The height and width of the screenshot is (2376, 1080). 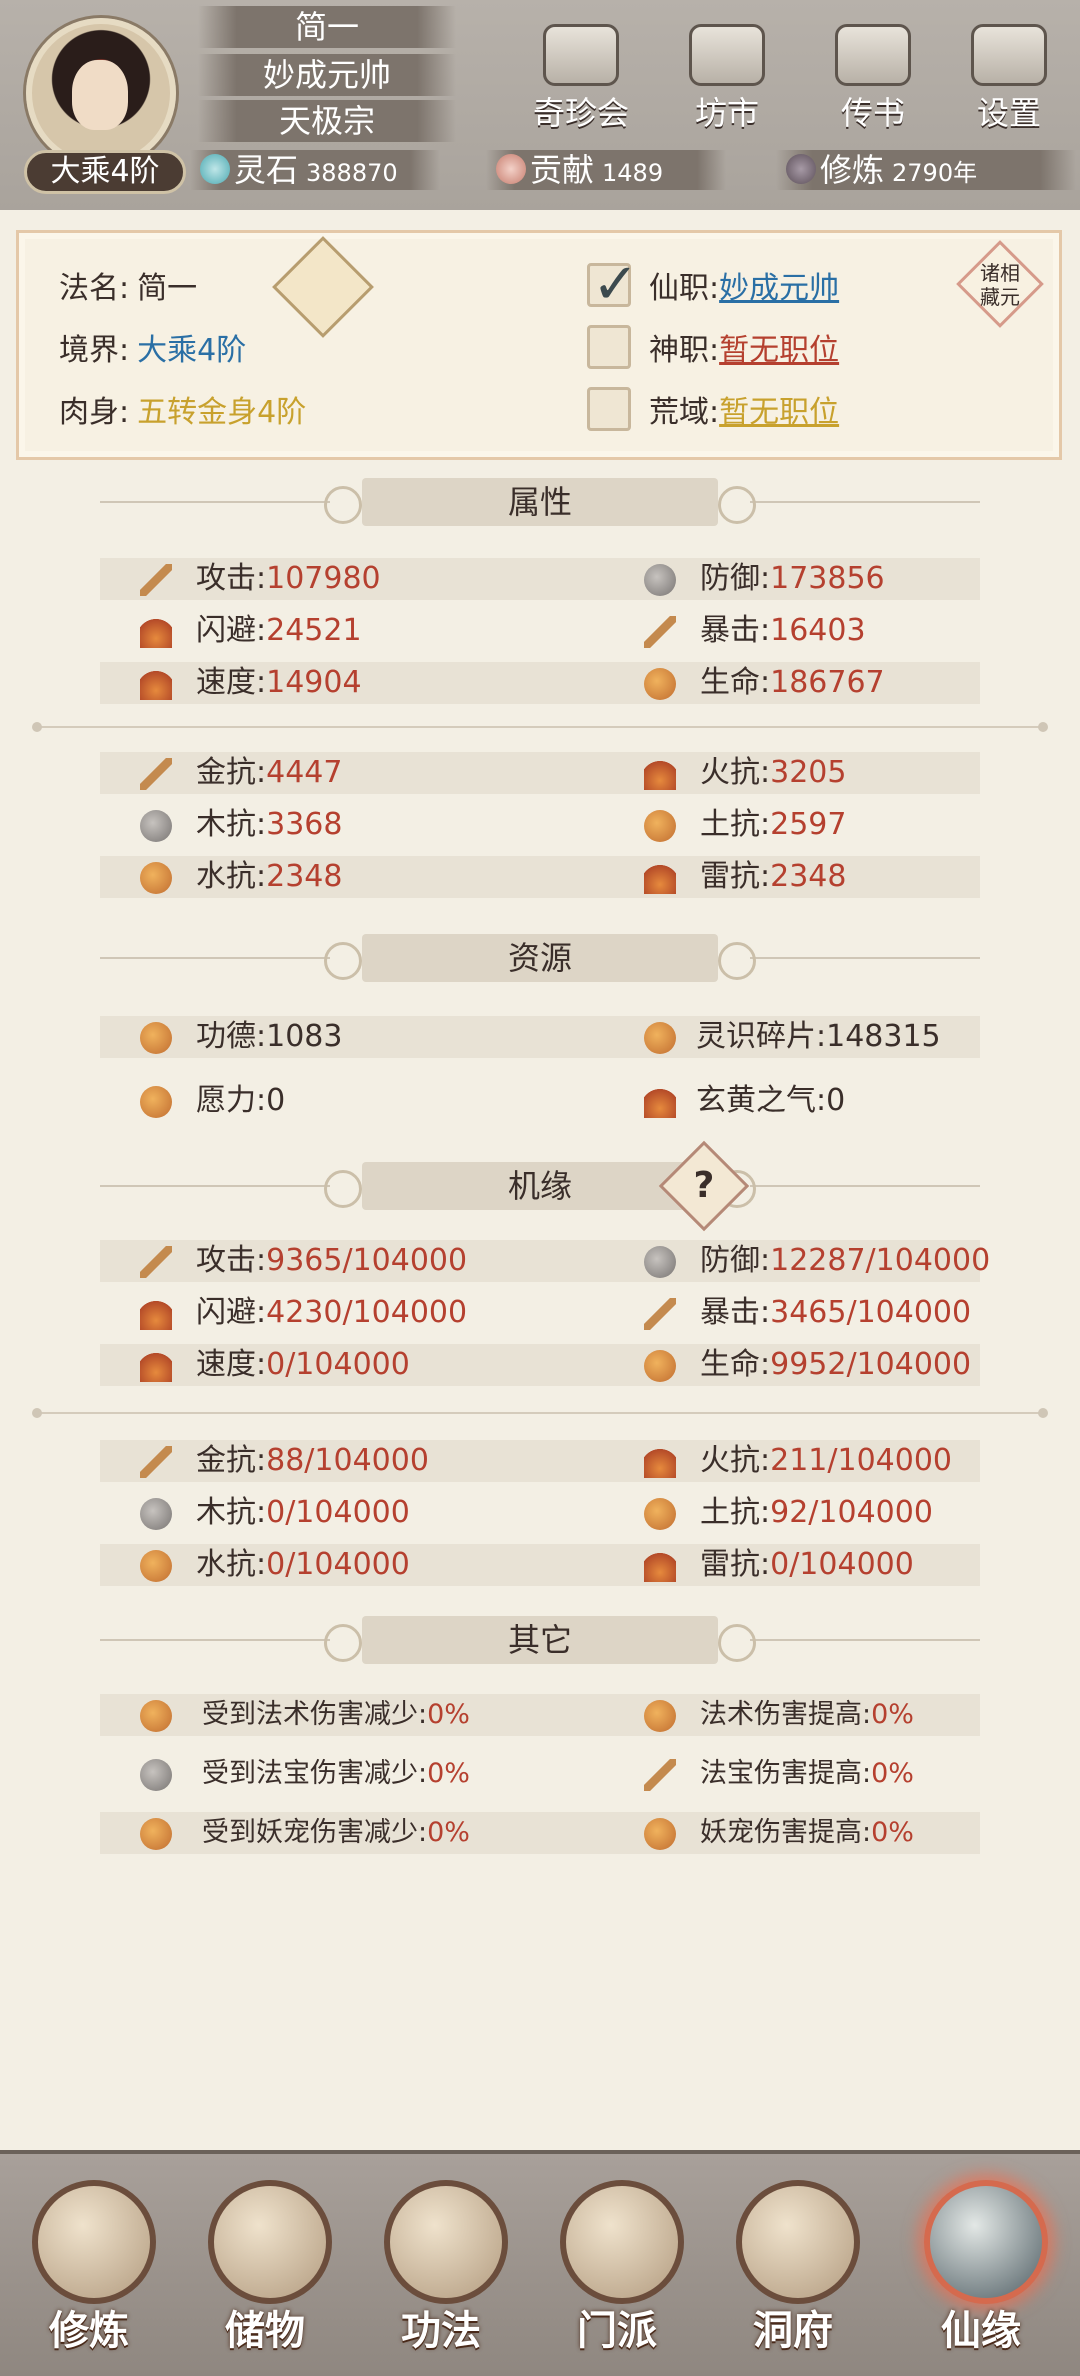 I want to click on wild-domain-link: 暂无职位, so click(x=779, y=412).